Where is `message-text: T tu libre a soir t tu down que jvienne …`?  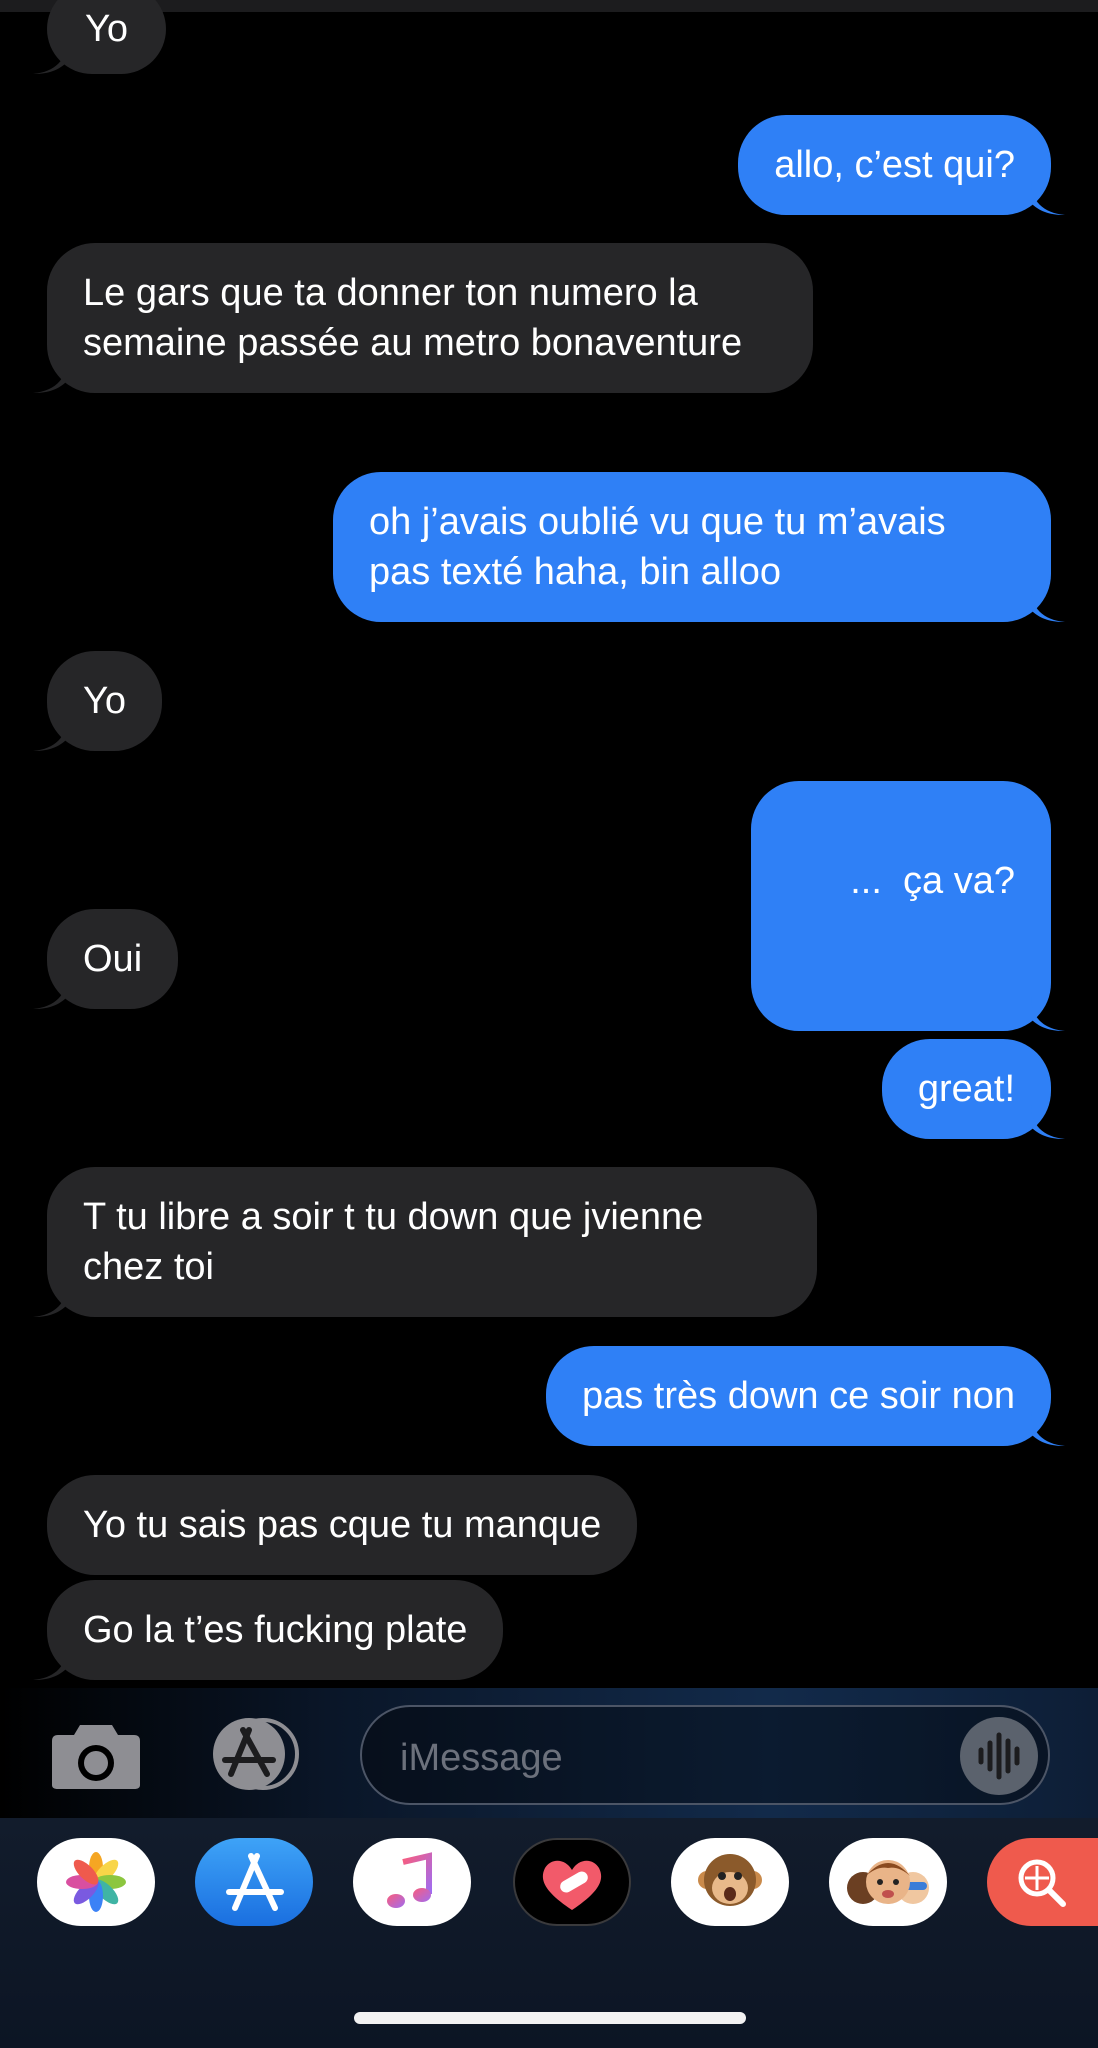 message-text: T tu libre a soir t tu down que jvienne … is located at coordinates (393, 1242).